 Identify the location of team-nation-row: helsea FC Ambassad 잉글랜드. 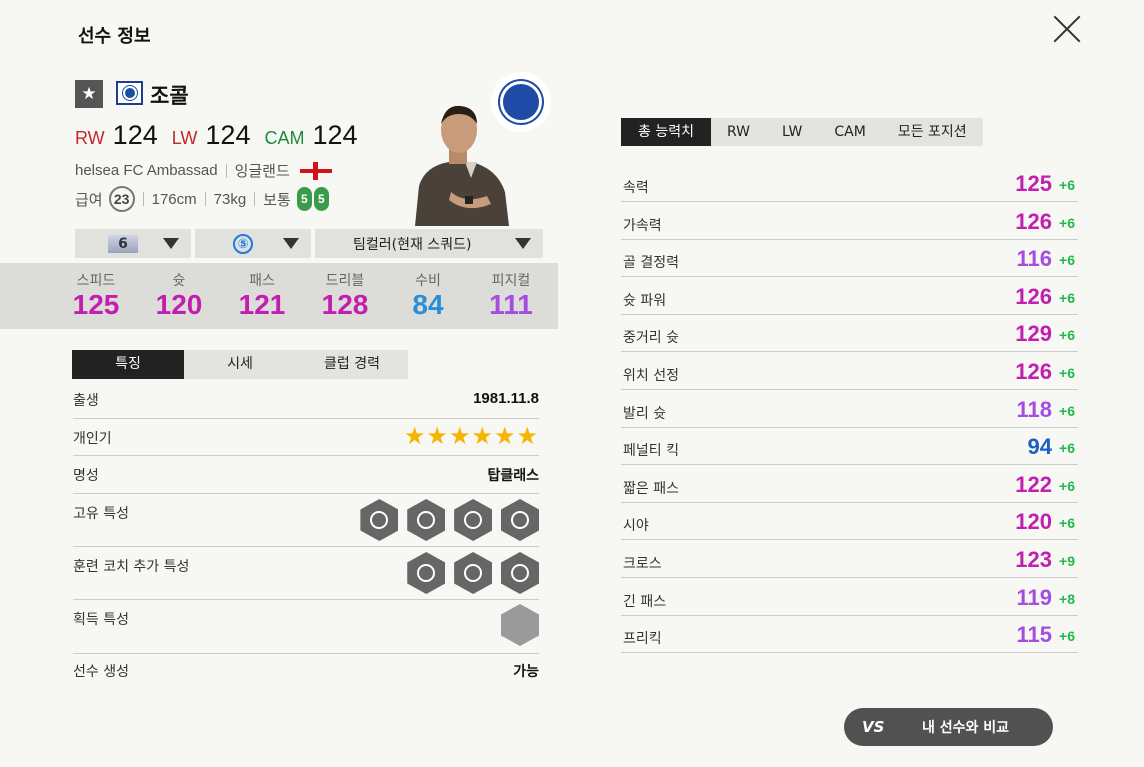
(203, 170).